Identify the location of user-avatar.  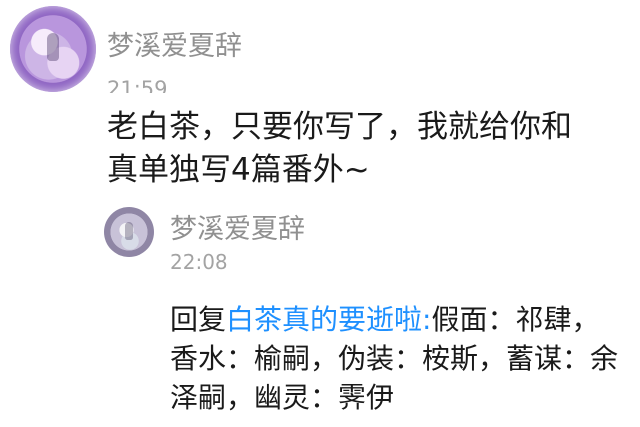
(53, 49).